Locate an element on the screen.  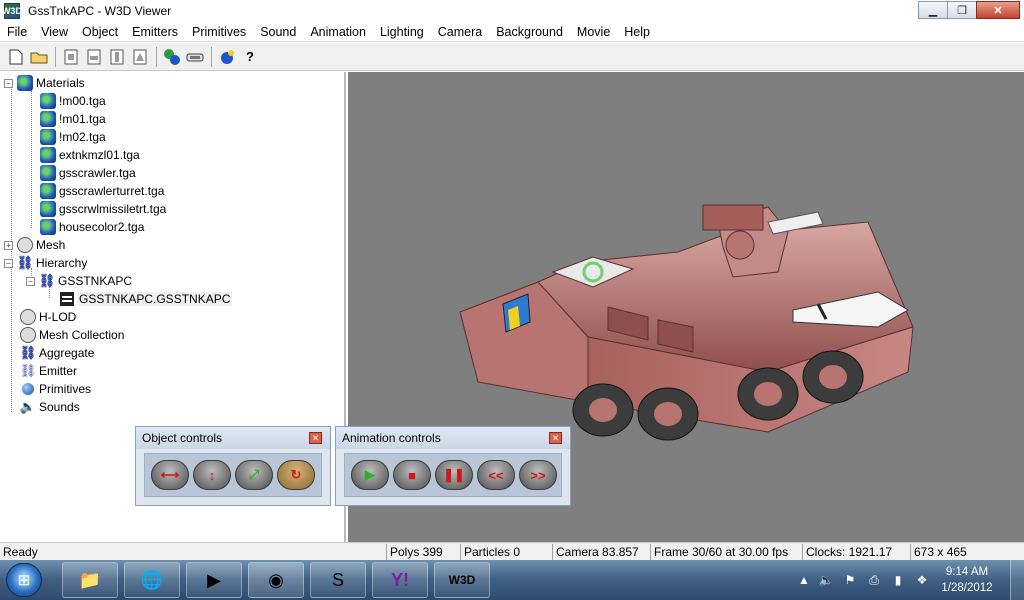
devices-icon: ⎙ is located at coordinates (874, 580).